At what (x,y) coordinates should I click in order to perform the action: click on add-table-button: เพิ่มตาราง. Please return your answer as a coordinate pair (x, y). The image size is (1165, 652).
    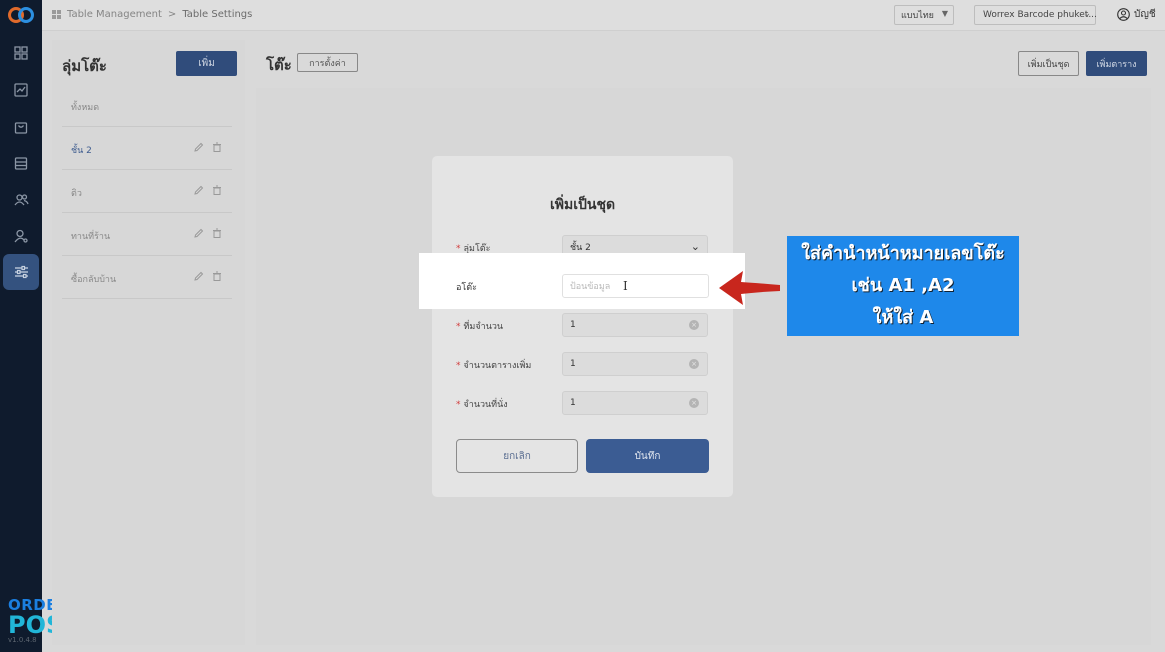
    Looking at the image, I should click on (1116, 63).